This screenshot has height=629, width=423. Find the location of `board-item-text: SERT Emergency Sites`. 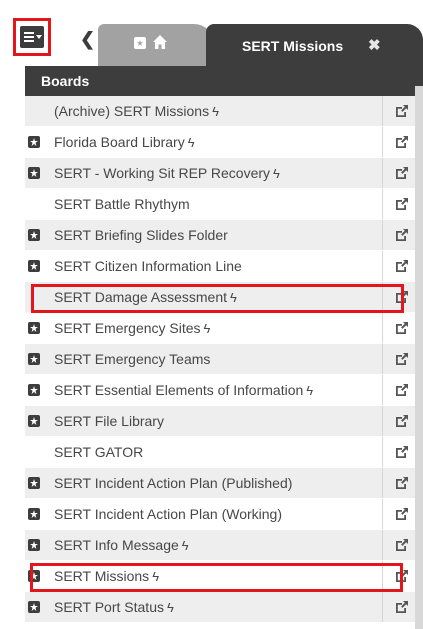

board-item-text: SERT Emergency Sites is located at coordinates (127, 328).